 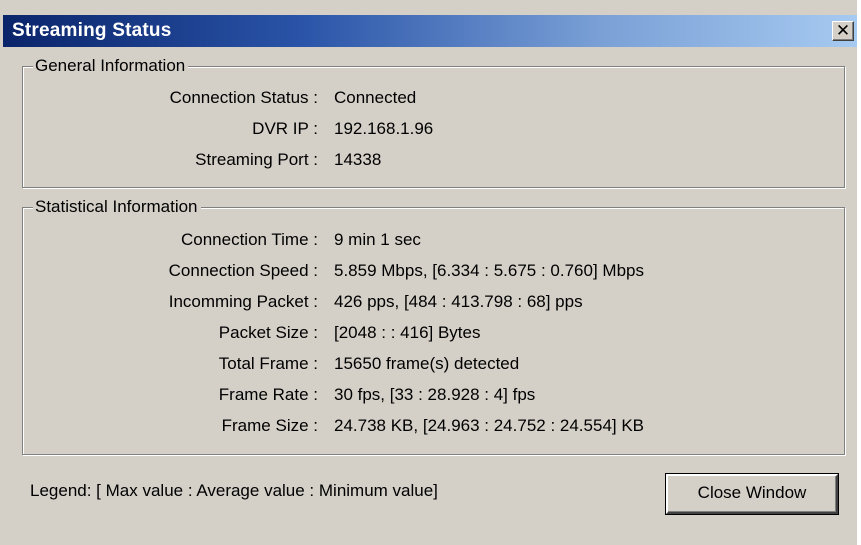 What do you see at coordinates (377, 239) in the screenshot?
I see `connection-time-value: 9 min 1 sec` at bounding box center [377, 239].